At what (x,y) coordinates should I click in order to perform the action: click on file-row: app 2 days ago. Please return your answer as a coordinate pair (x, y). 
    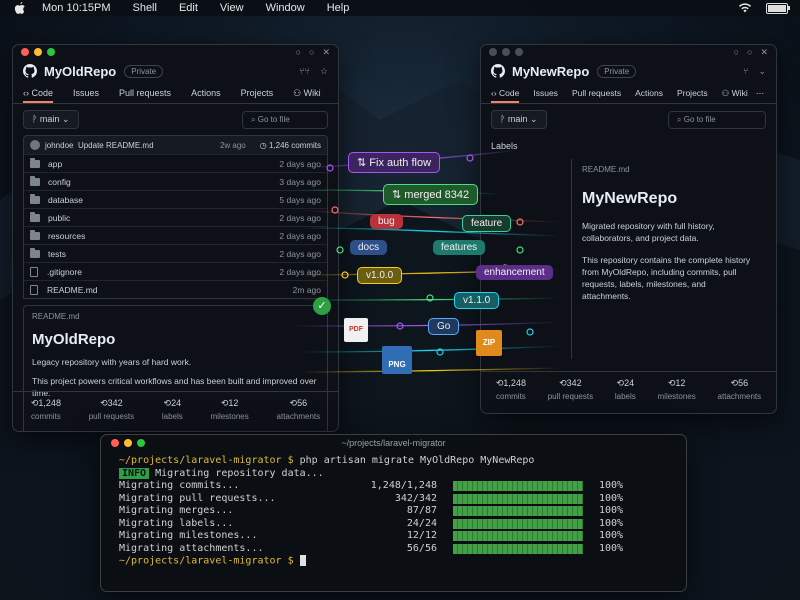
    Looking at the image, I should click on (175, 163).